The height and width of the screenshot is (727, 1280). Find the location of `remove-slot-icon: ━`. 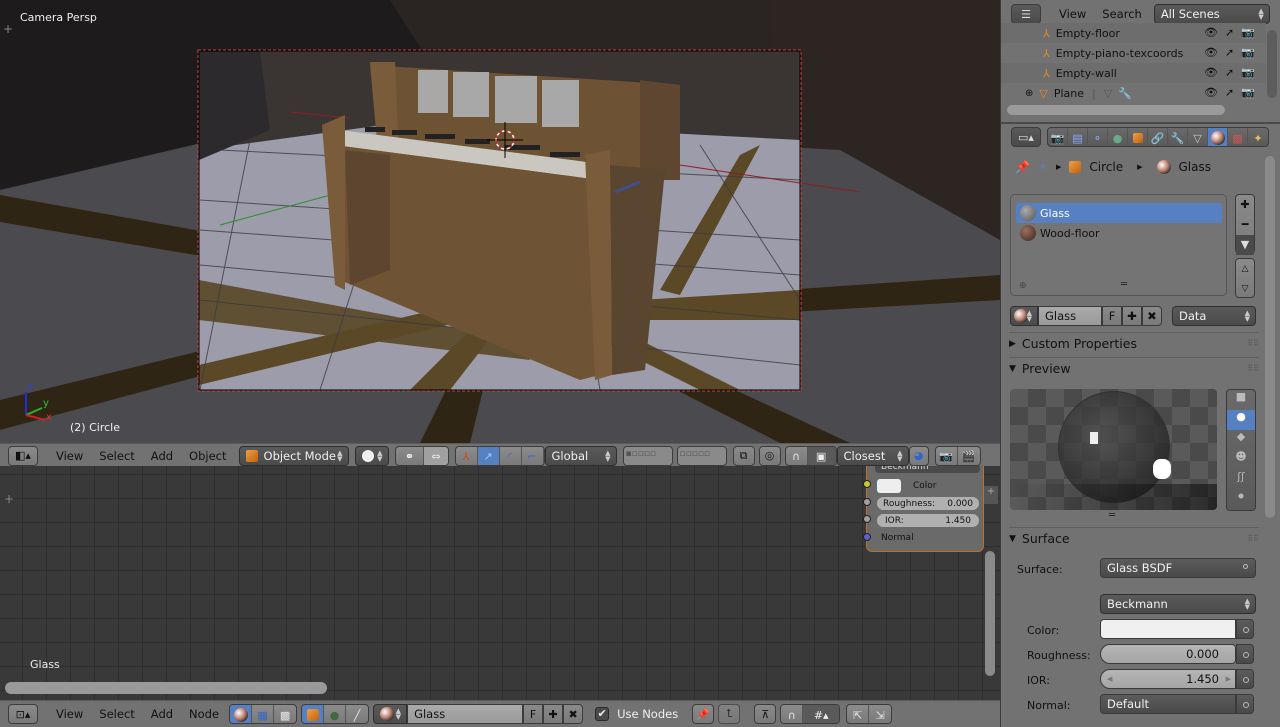

remove-slot-icon: ━ is located at coordinates (1245, 225).